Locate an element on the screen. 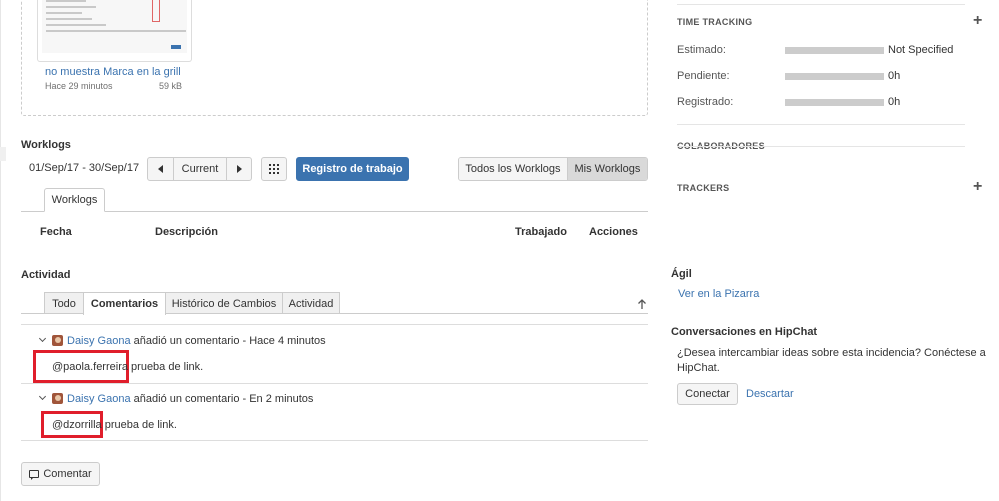  comment-body: @paola.ferreira prueba de link. is located at coordinates (127, 367).